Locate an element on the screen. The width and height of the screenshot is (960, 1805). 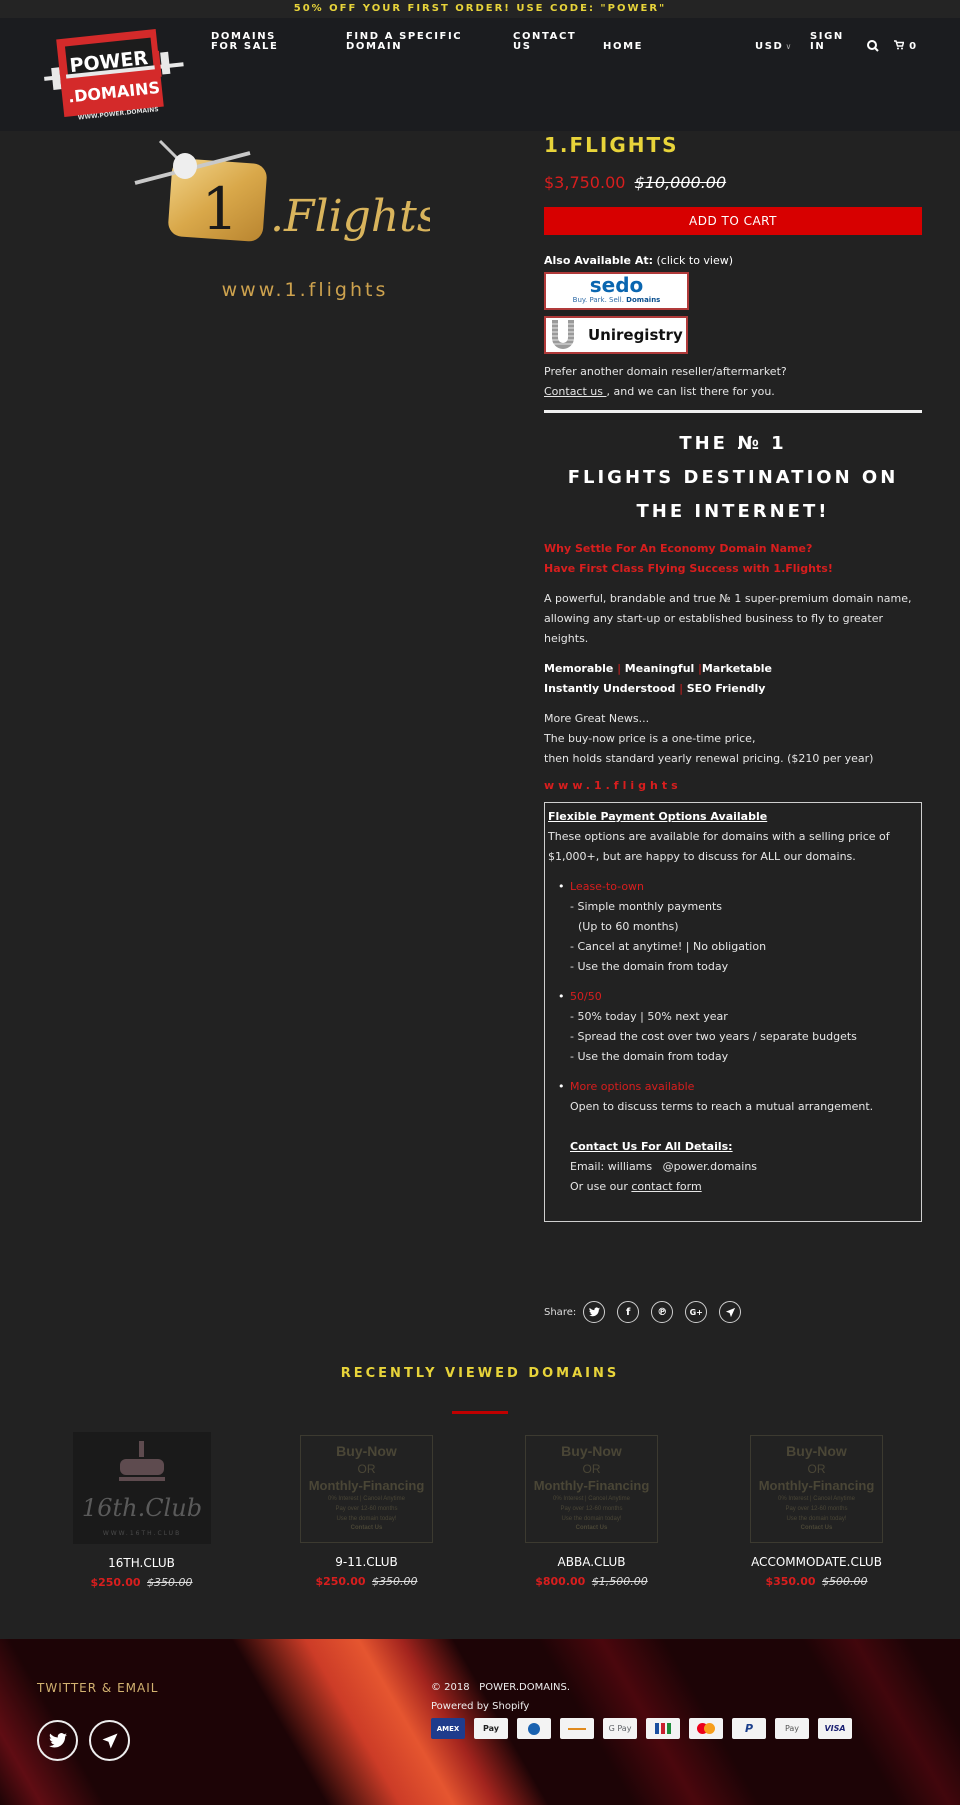
currency-selector: USD ∨ is located at coordinates (774, 47).